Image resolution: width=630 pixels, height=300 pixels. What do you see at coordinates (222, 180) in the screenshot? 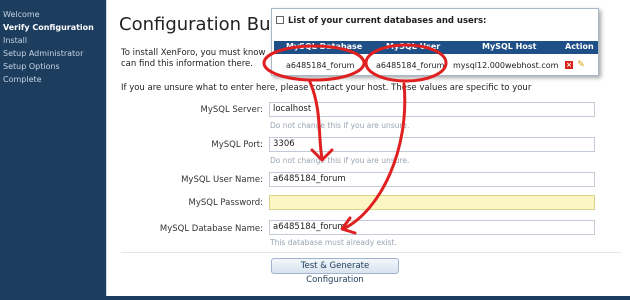
I see `mysql-username-label: MySQL User Name:` at bounding box center [222, 180].